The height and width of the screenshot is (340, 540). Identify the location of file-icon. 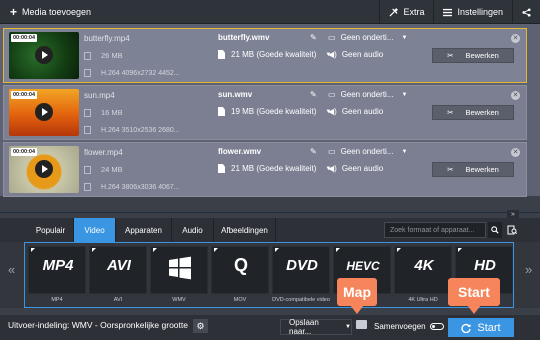
(87, 112).